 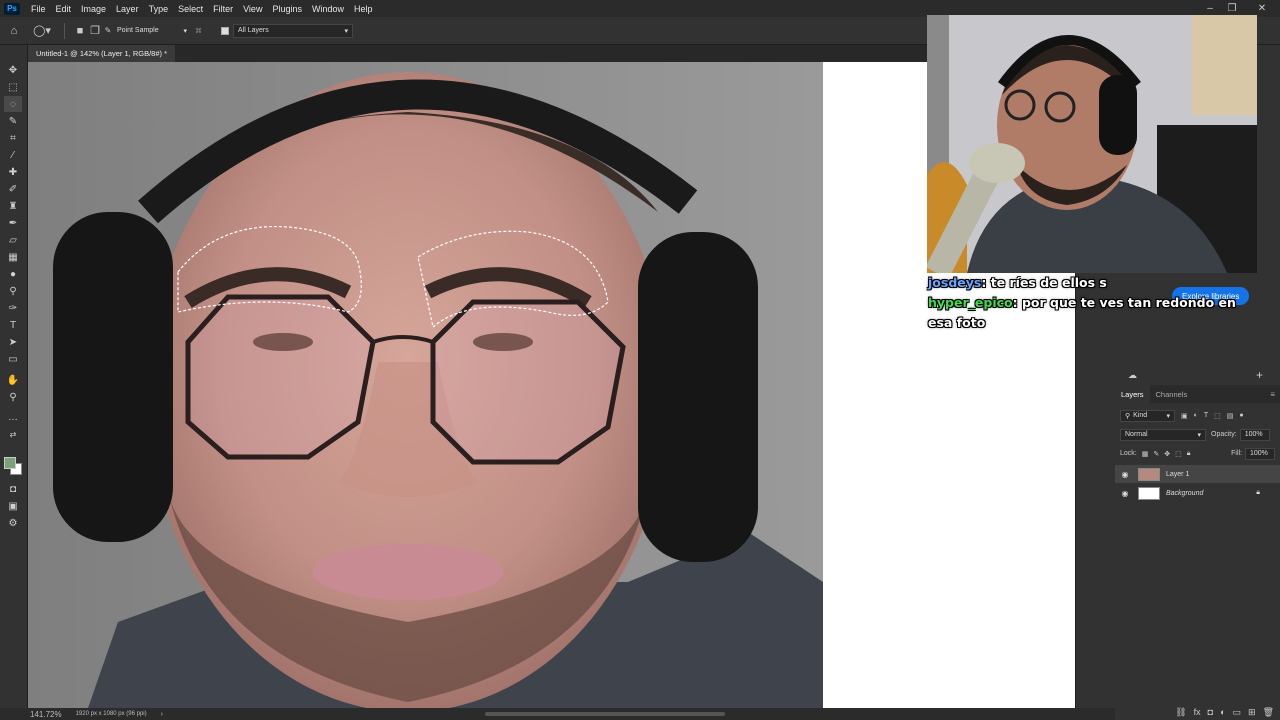 What do you see at coordinates (1172, 394) in the screenshot?
I see `tab-channels: Channels` at bounding box center [1172, 394].